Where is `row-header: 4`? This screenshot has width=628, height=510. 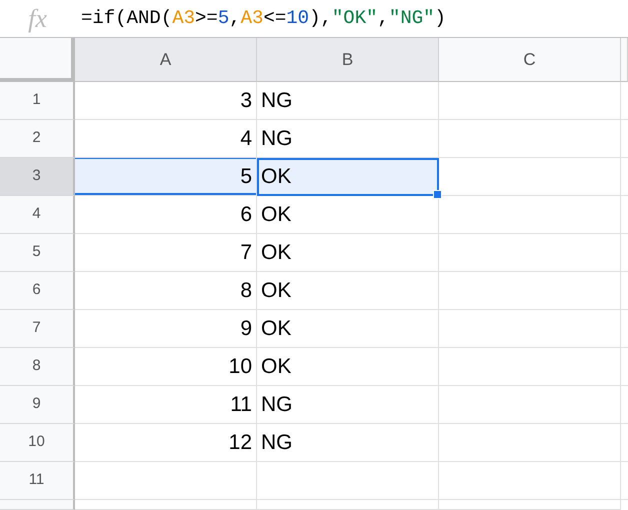
row-header: 4 is located at coordinates (37, 215).